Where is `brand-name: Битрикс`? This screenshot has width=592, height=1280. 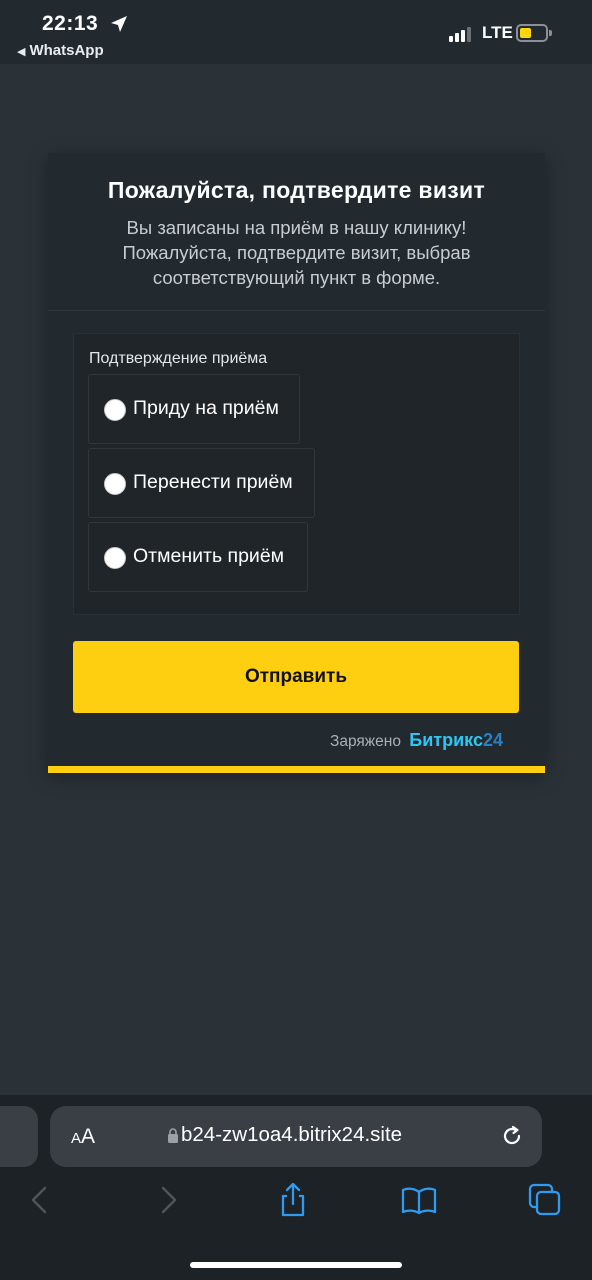
brand-name: Битрикс is located at coordinates (446, 740).